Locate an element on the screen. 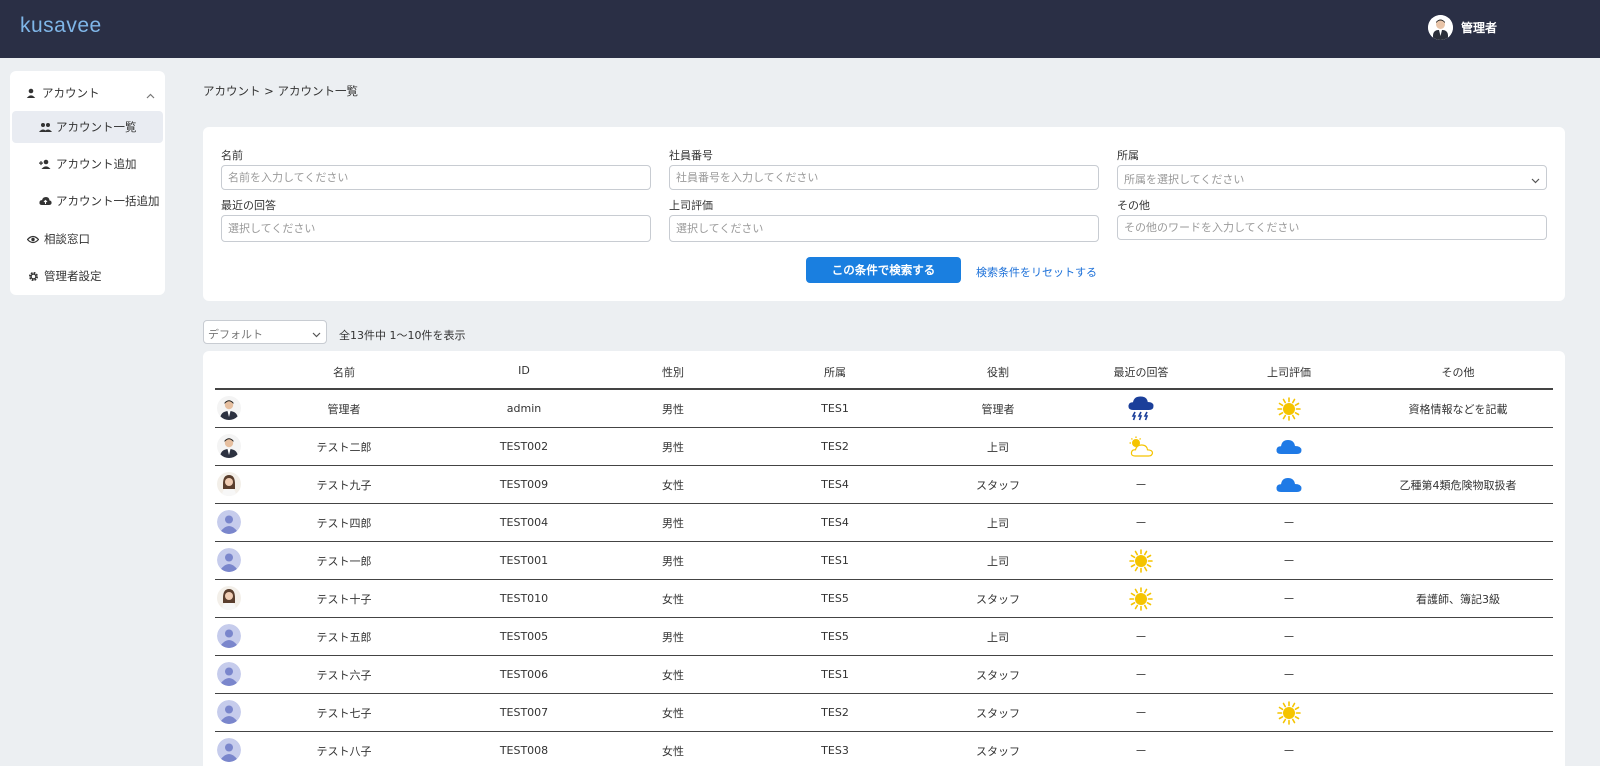  column-header-recent-answer: 最近の回答 is located at coordinates (1141, 372).